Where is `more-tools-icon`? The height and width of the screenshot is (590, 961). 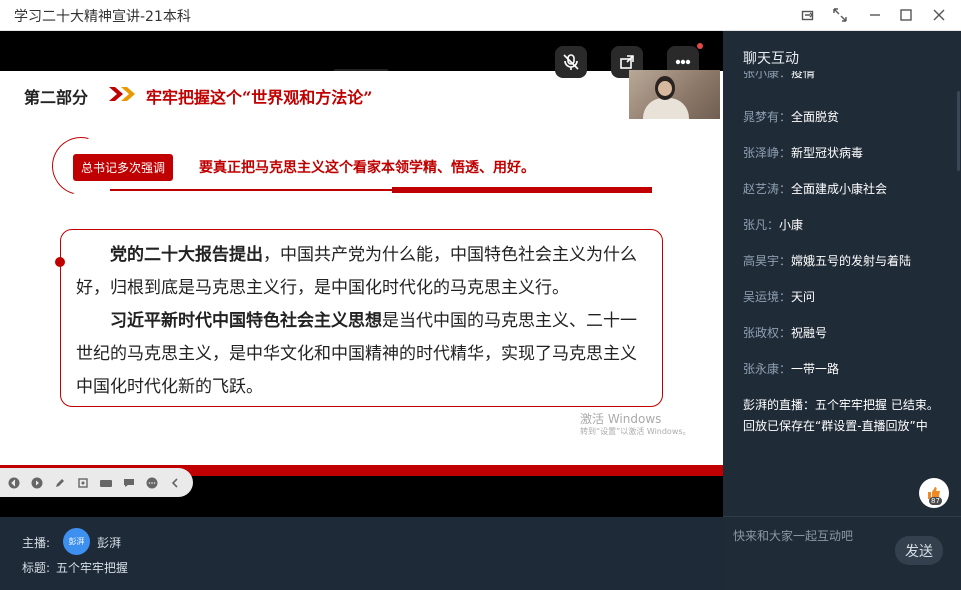 more-tools-icon is located at coordinates (152, 483).